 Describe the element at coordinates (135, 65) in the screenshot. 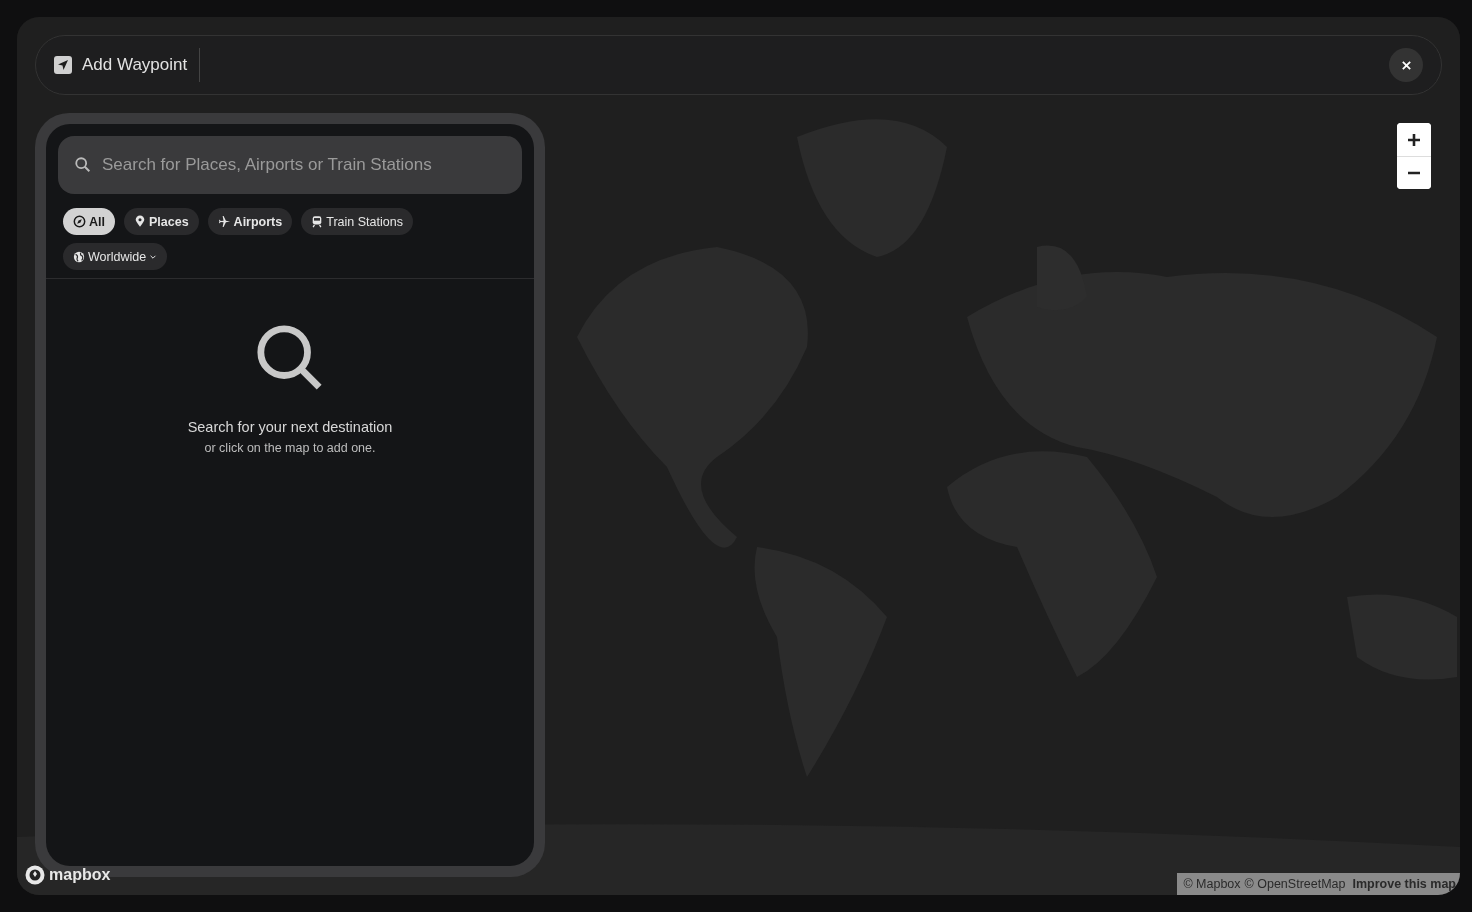

I see `window-title: Add Waypoint` at that location.